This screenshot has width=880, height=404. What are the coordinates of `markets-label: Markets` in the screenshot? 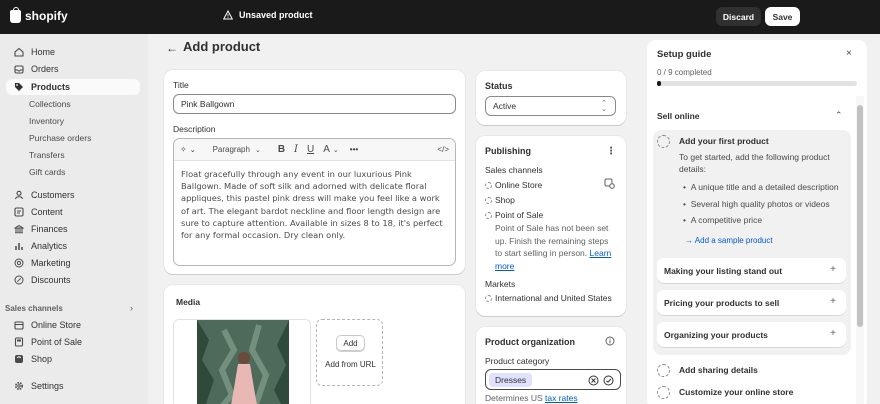 It's located at (500, 284).